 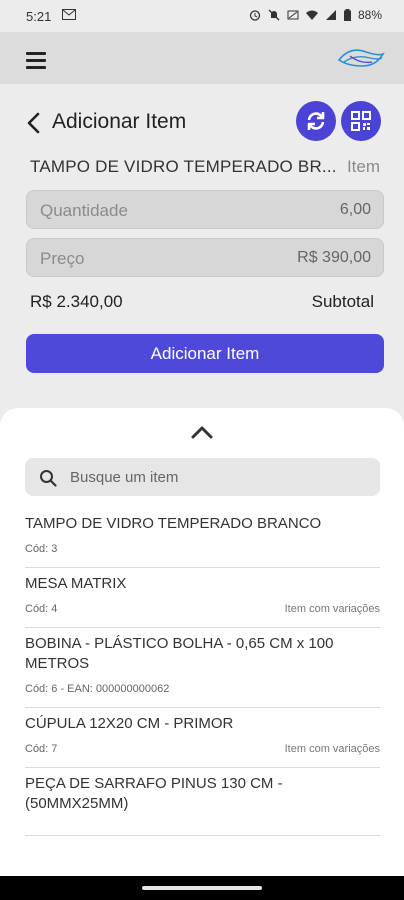 I want to click on app-bar, so click(x=202, y=58).